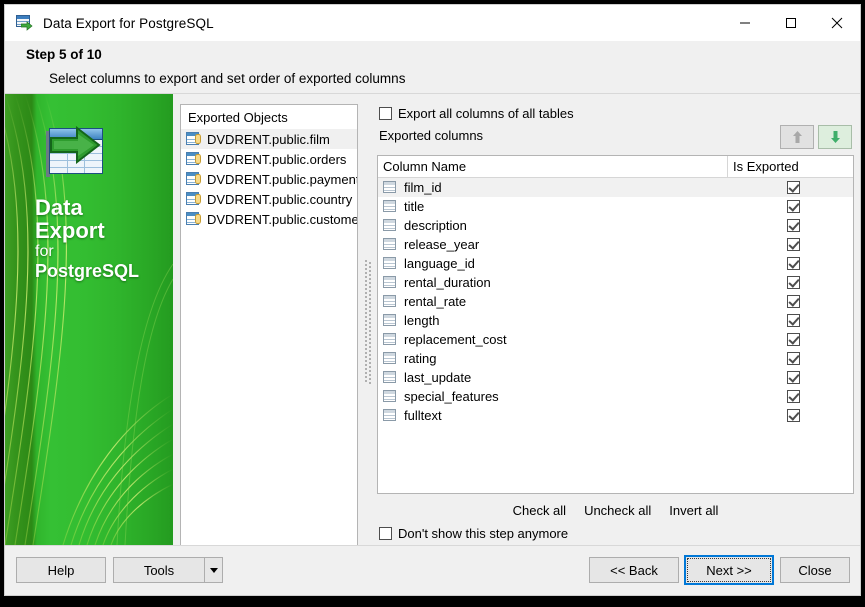 The image size is (865, 607). I want to click on invert-all-link: Invert all, so click(693, 510).